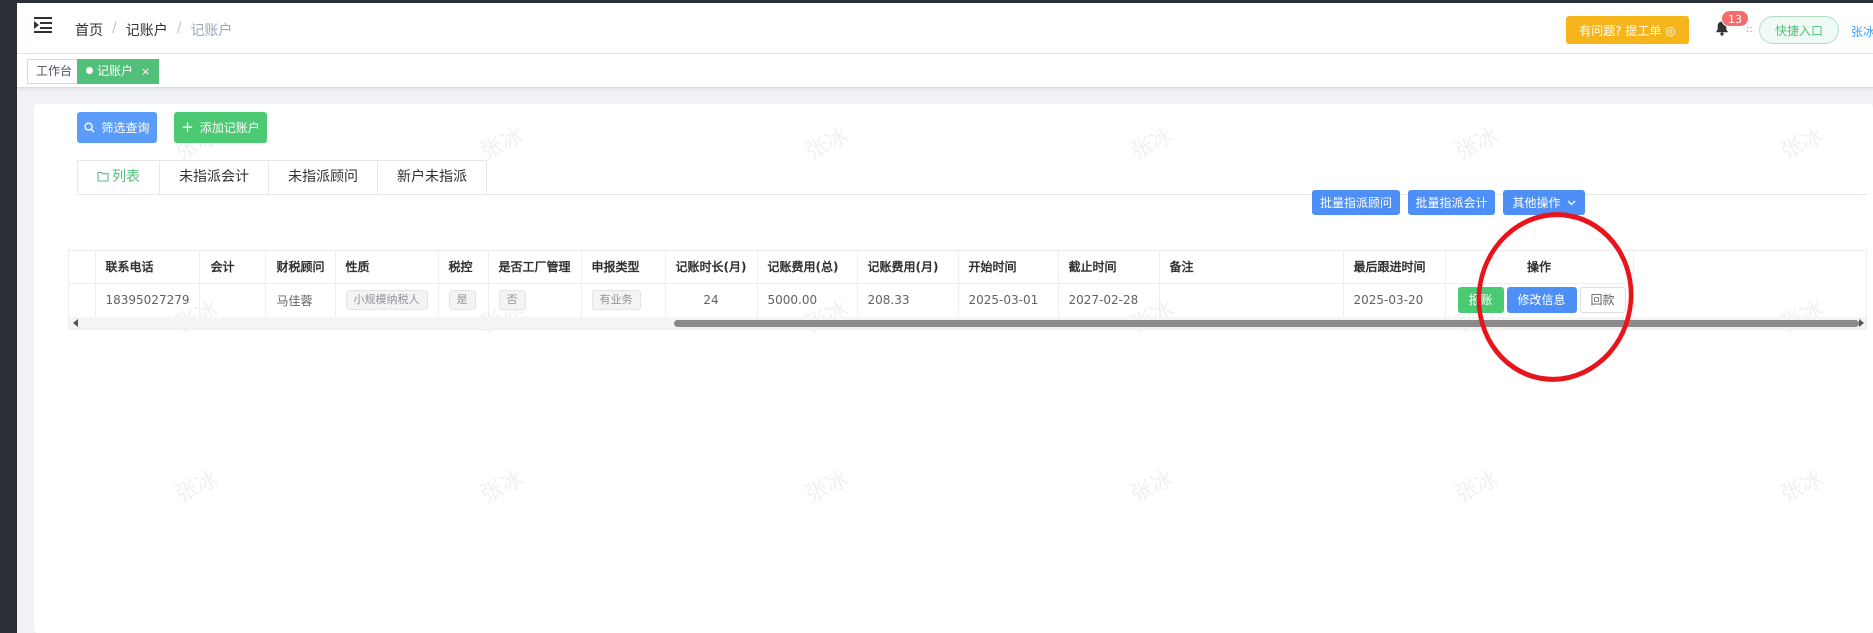 The image size is (1873, 633). I want to click on navbar: 首页 / 记账户 / 记账户 有问题? 提工单 ◎ 13 :: 快捷入口 张冰, so click(945, 28).